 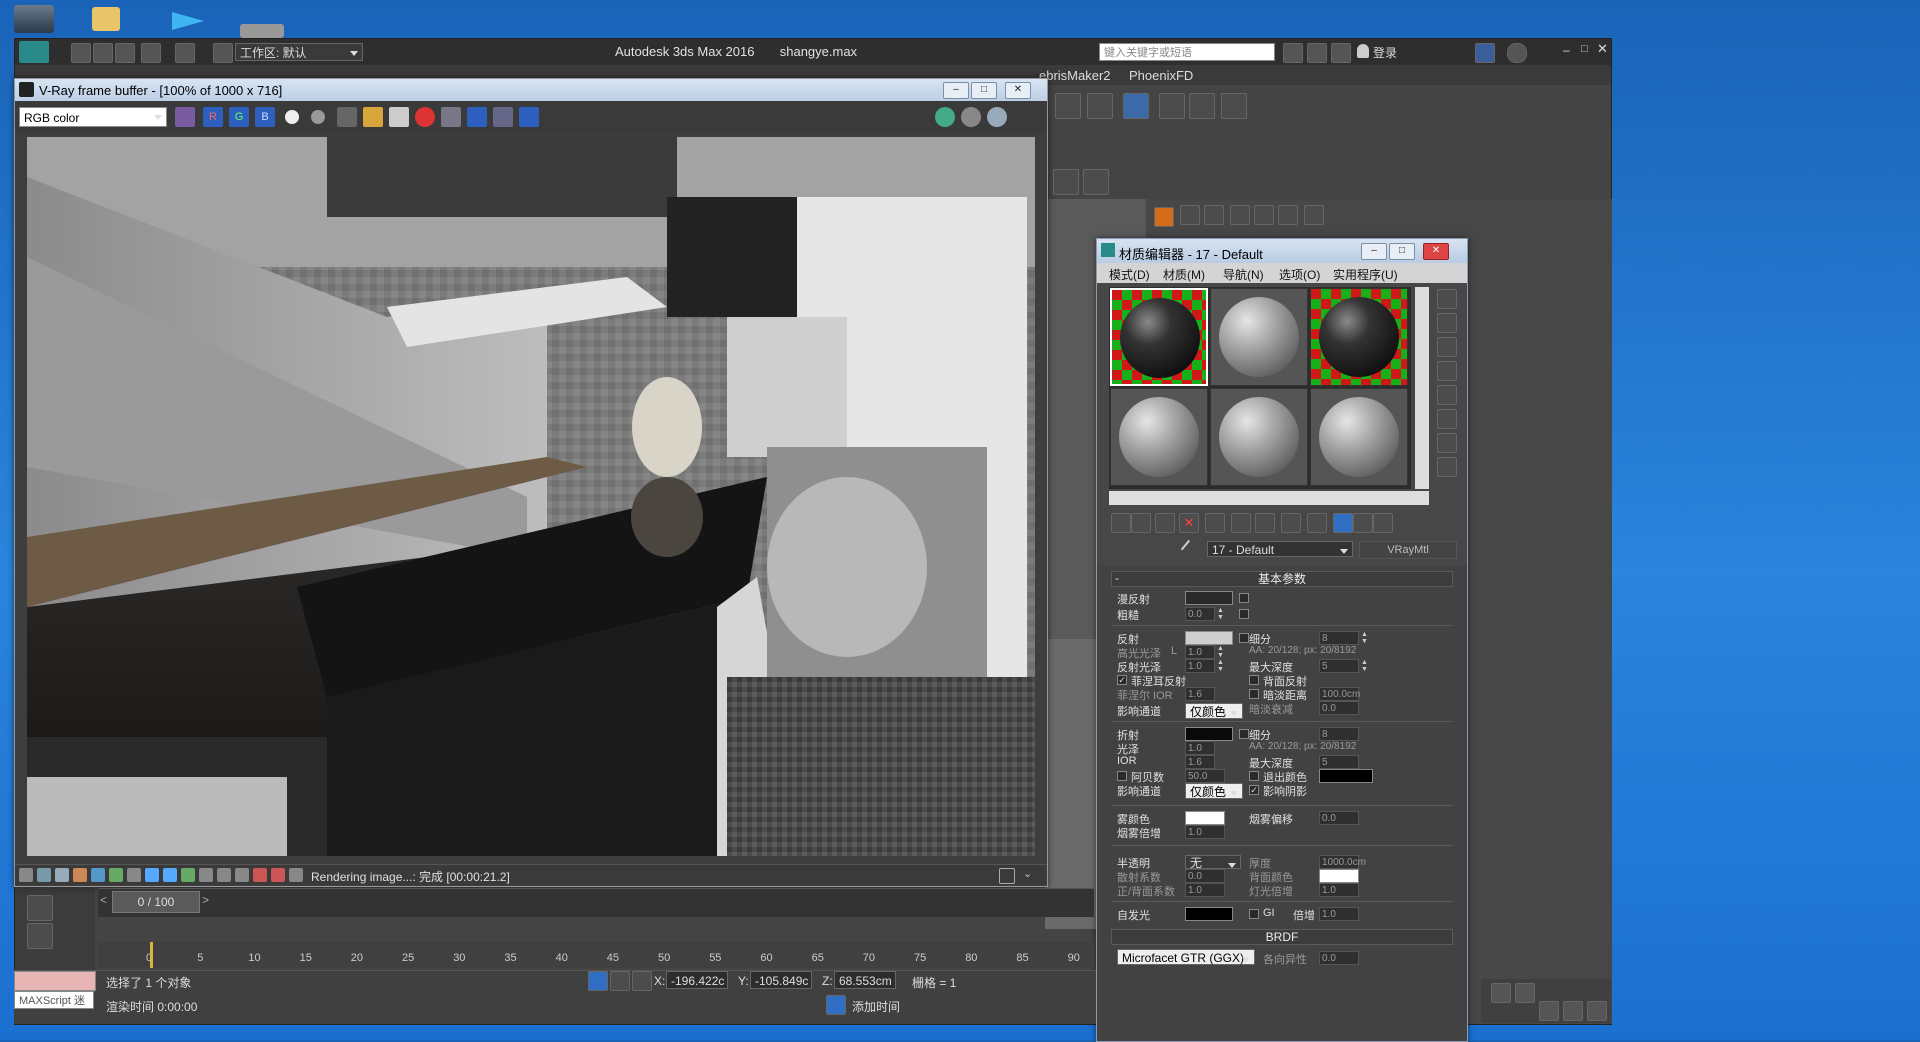 I want to click on new-file-icon, so click(x=81, y=53).